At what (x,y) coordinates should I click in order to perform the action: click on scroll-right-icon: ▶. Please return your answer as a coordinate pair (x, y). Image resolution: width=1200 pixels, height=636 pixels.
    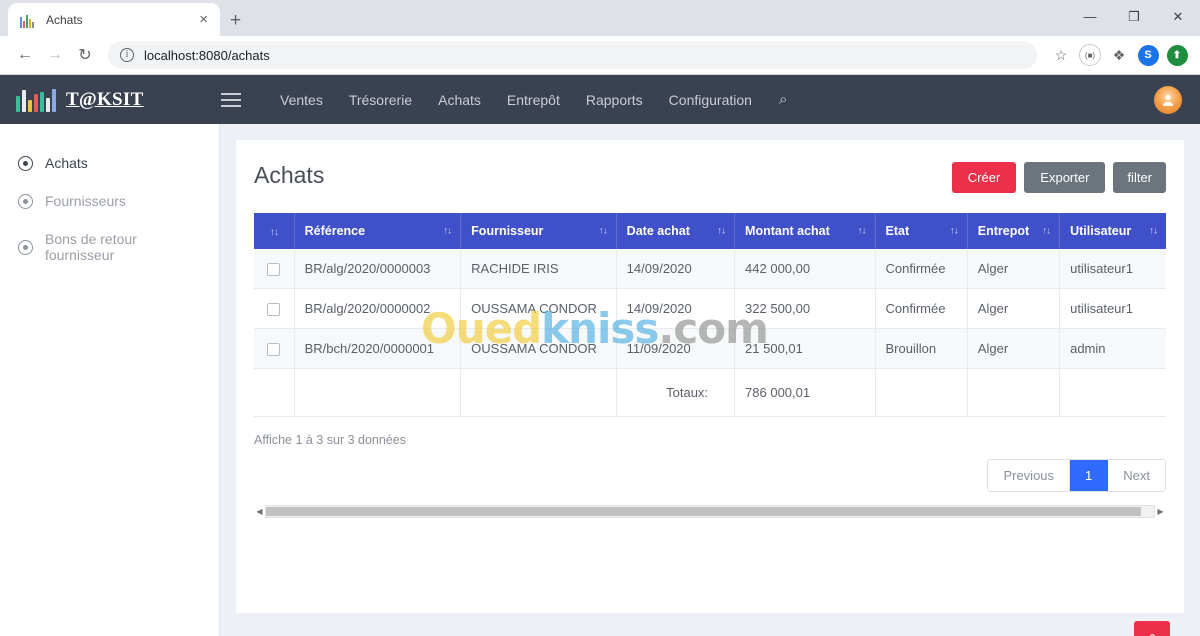
    Looking at the image, I should click on (1160, 511).